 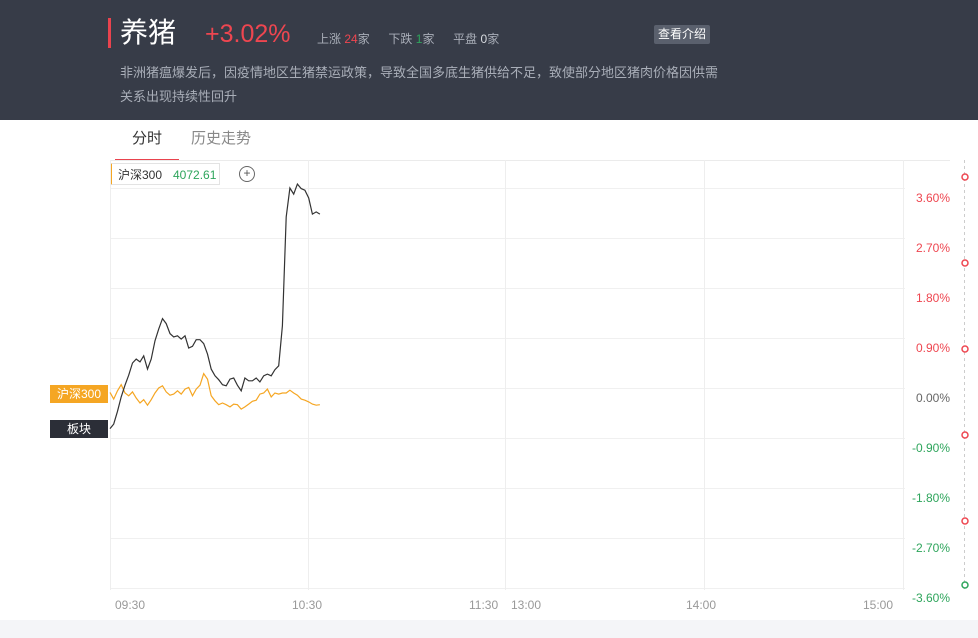 I want to click on y-tick-label: 1.80%, so click(x=932, y=298).